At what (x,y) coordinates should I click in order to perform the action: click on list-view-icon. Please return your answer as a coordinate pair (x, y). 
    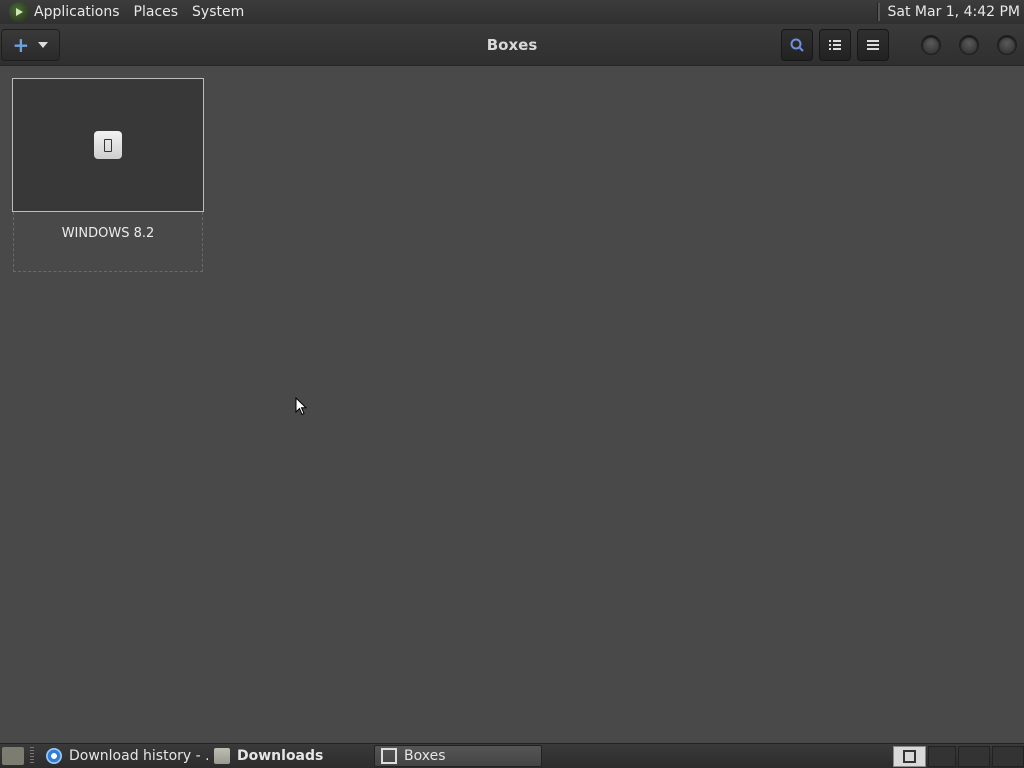
    Looking at the image, I should click on (835, 45).